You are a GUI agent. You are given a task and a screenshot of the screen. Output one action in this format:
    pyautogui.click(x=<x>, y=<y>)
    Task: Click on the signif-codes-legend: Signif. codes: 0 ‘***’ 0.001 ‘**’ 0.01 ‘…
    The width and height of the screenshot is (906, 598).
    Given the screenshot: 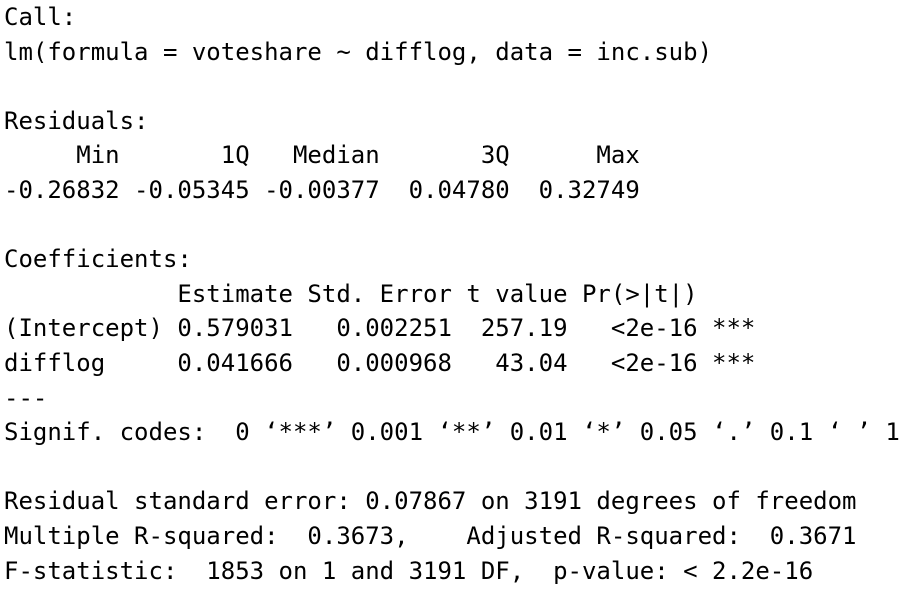 What is the action you would take?
    pyautogui.click(x=452, y=432)
    